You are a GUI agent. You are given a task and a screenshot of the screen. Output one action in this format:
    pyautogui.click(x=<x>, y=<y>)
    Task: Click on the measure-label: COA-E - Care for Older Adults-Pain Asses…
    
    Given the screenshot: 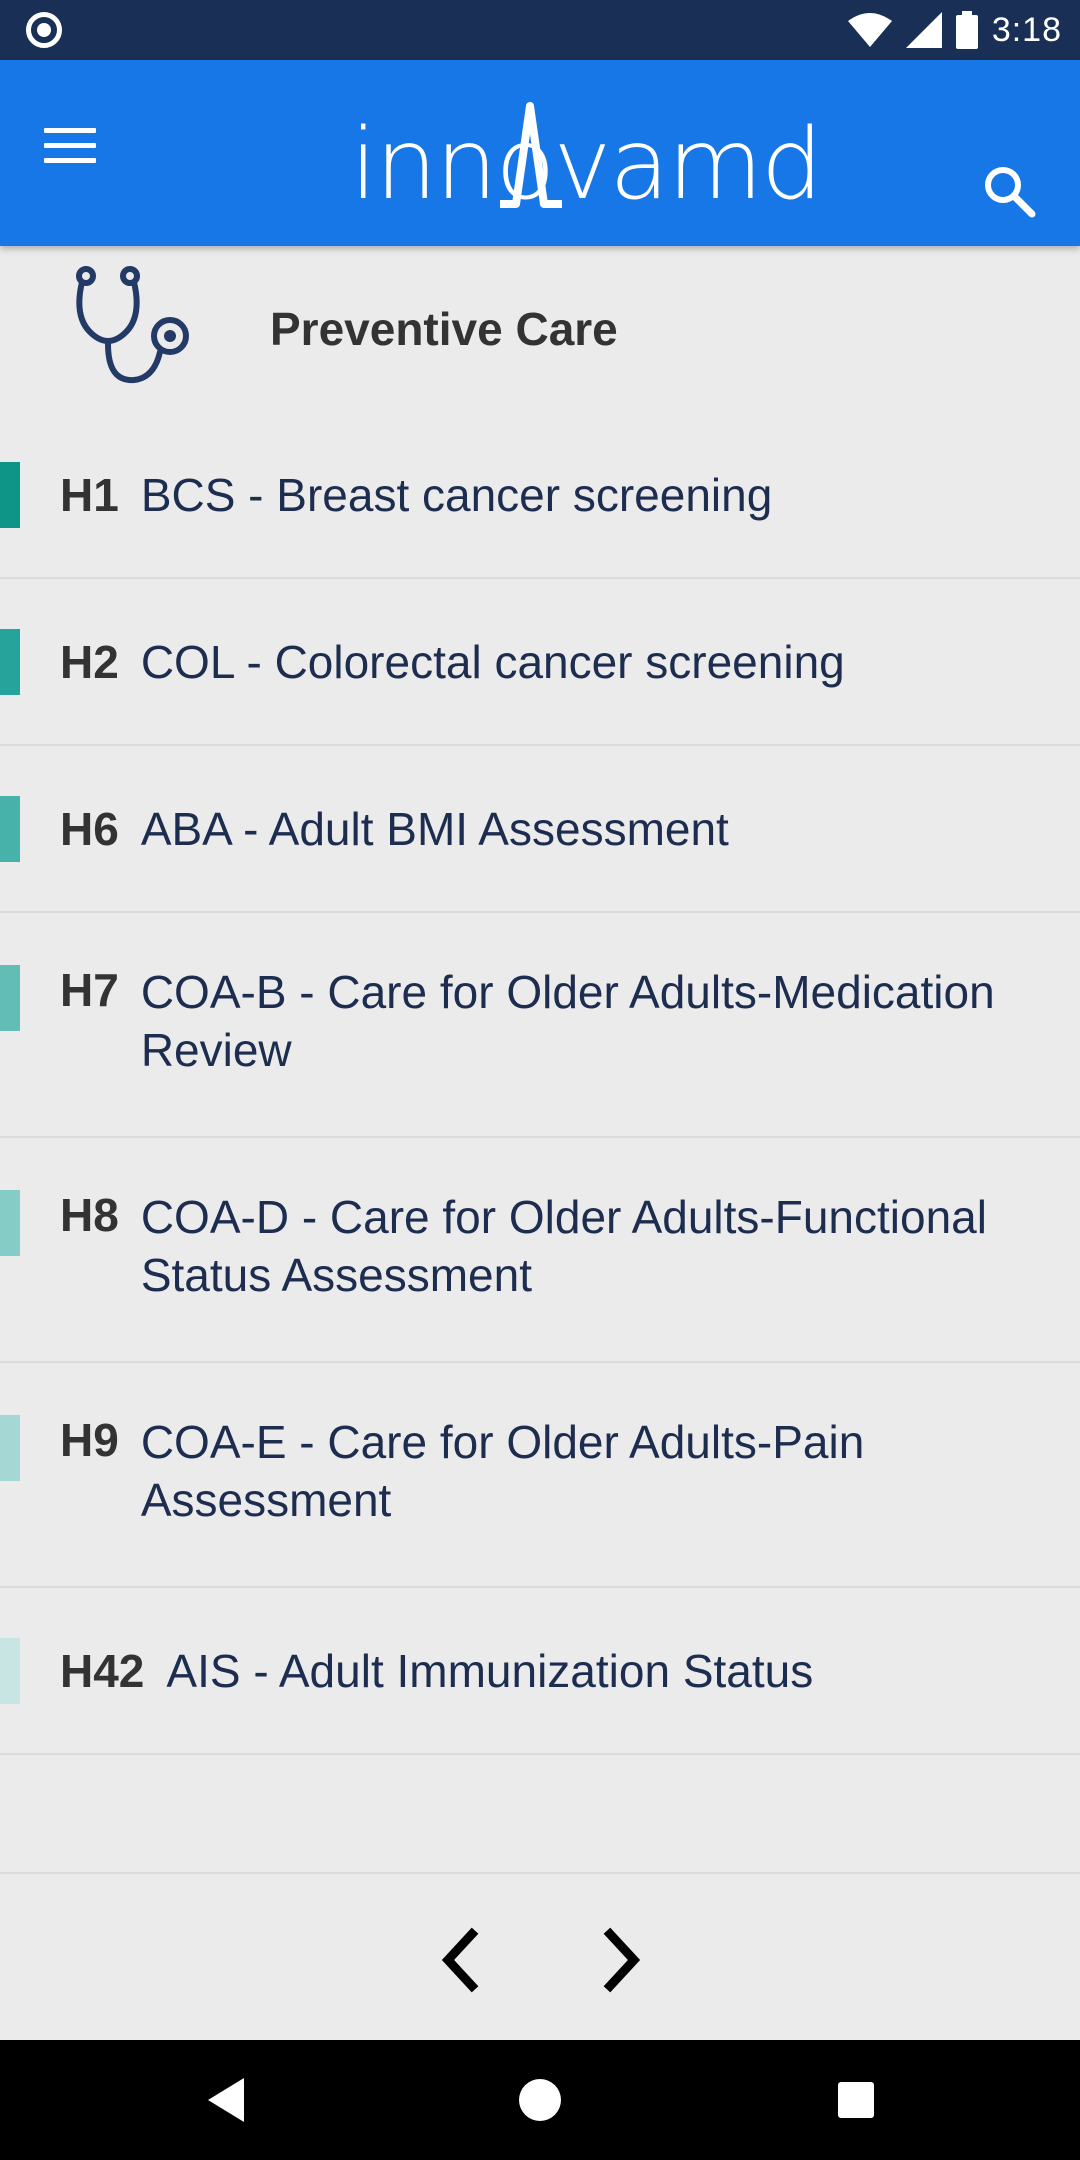 What is the action you would take?
    pyautogui.click(x=502, y=1471)
    